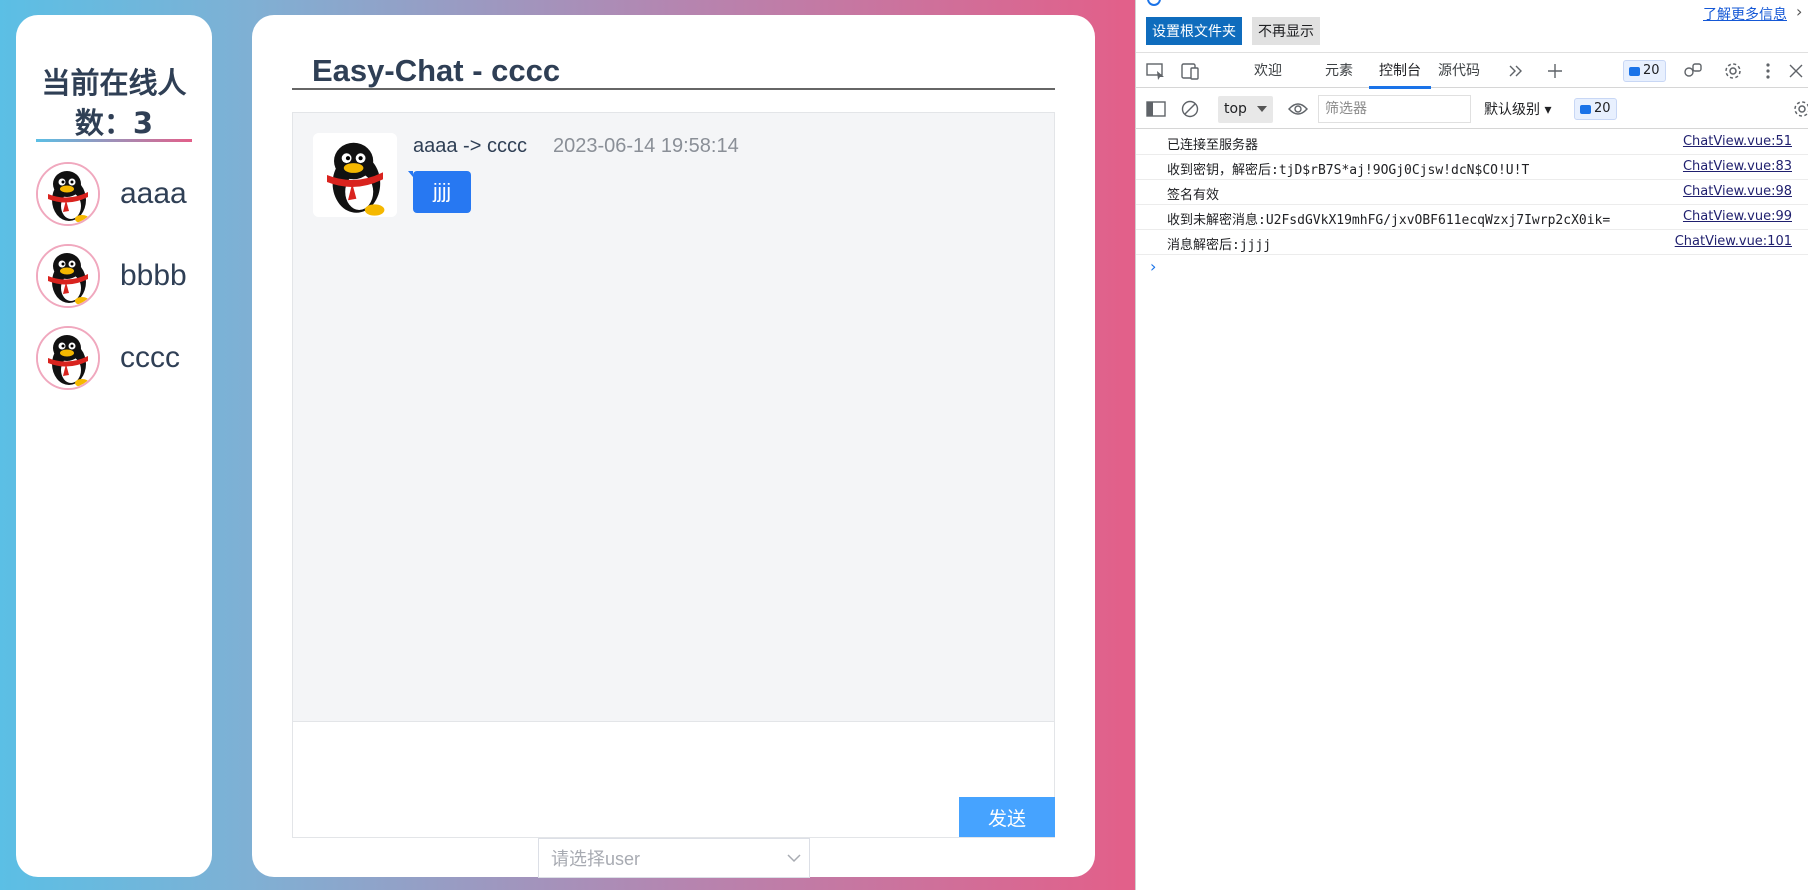 The height and width of the screenshot is (890, 1808). I want to click on inspect-element-icon, so click(1156, 71).